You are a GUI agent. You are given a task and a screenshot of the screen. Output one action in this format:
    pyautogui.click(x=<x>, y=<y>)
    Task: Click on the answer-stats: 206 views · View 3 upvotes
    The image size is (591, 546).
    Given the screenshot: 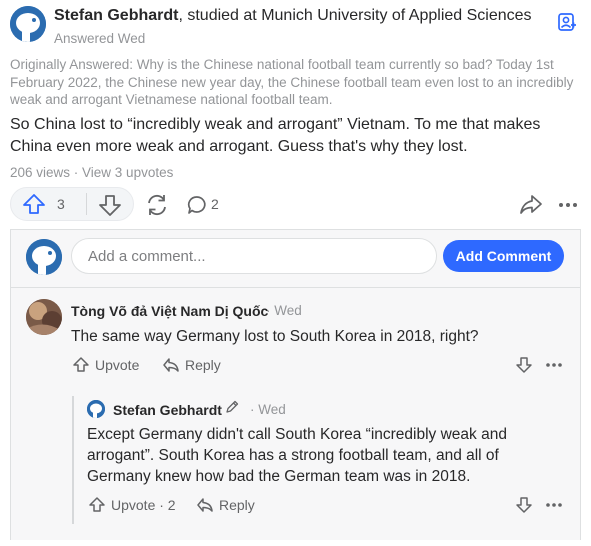 What is the action you would take?
    pyautogui.click(x=91, y=172)
    